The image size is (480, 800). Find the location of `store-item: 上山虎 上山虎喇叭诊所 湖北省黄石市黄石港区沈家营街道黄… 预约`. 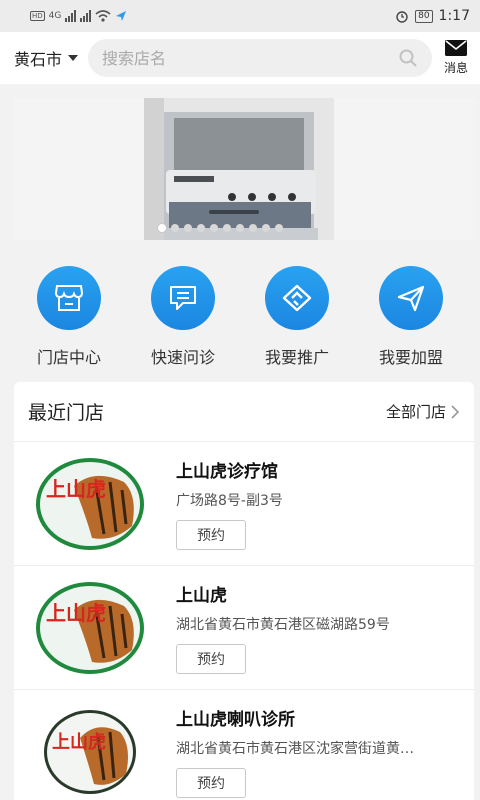

store-item: 上山虎 上山虎喇叭诊所 湖北省黄石市黄石港区沈家营街道黄… 预约 is located at coordinates (244, 745).